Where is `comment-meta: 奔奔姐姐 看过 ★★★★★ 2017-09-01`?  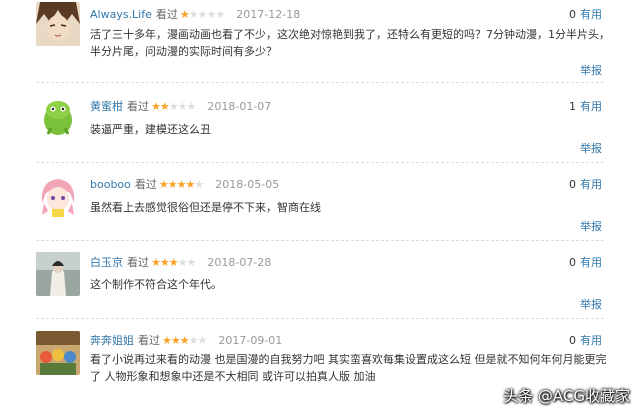 comment-meta: 奔奔姐姐 看过 ★★★★★ 2017-09-01 is located at coordinates (186, 341).